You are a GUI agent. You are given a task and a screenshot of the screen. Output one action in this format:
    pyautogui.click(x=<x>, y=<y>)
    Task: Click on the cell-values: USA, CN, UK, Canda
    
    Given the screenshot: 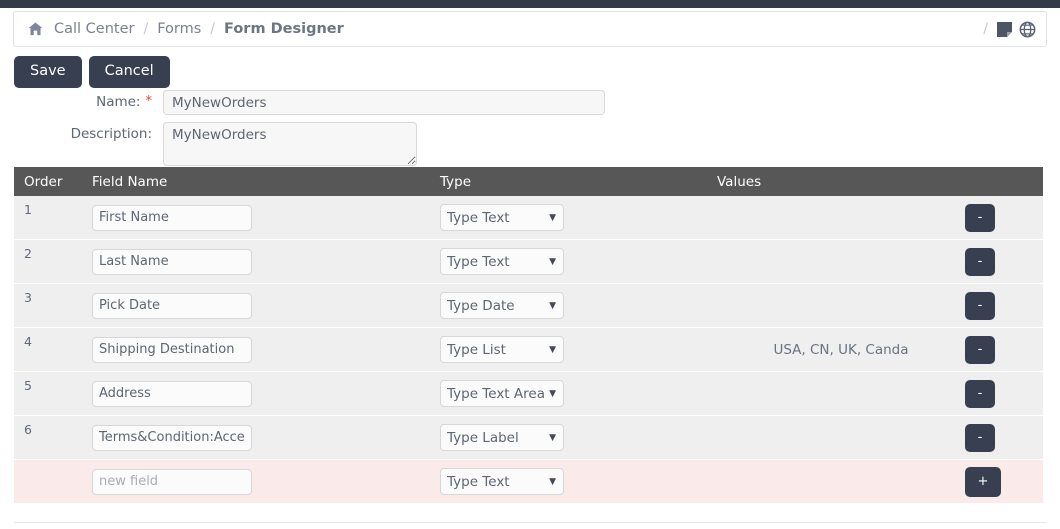 What is the action you would take?
    pyautogui.click(x=841, y=349)
    